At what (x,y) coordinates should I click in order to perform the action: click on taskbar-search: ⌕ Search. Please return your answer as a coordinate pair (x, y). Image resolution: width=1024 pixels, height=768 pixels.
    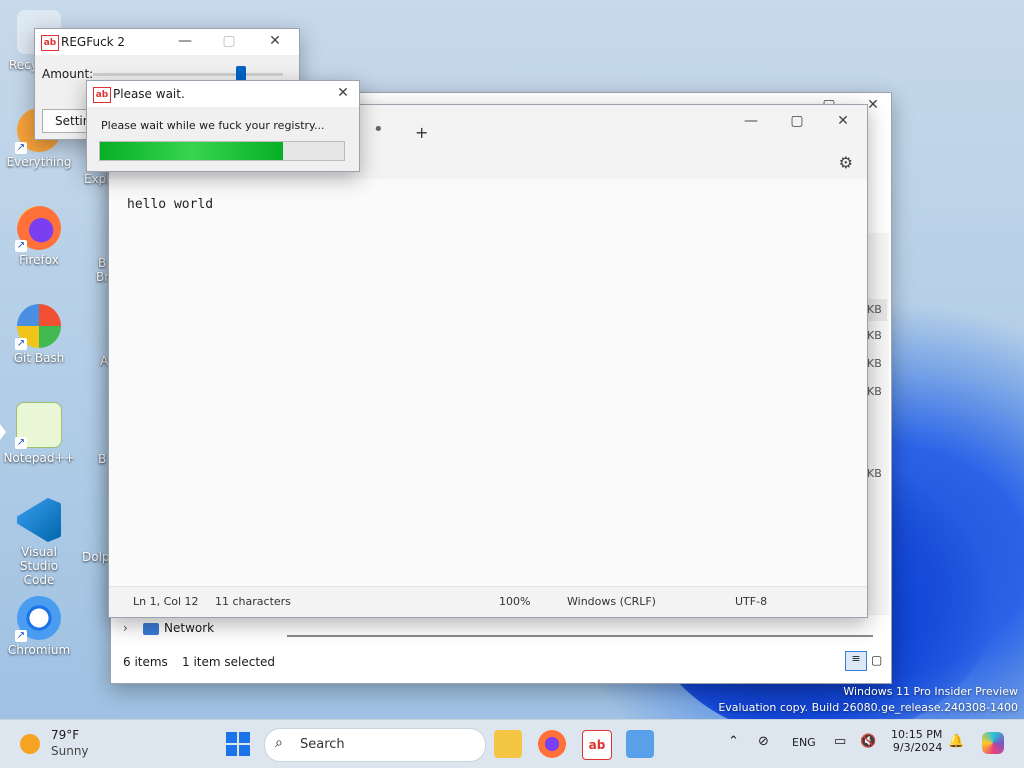
    Looking at the image, I should click on (375, 745).